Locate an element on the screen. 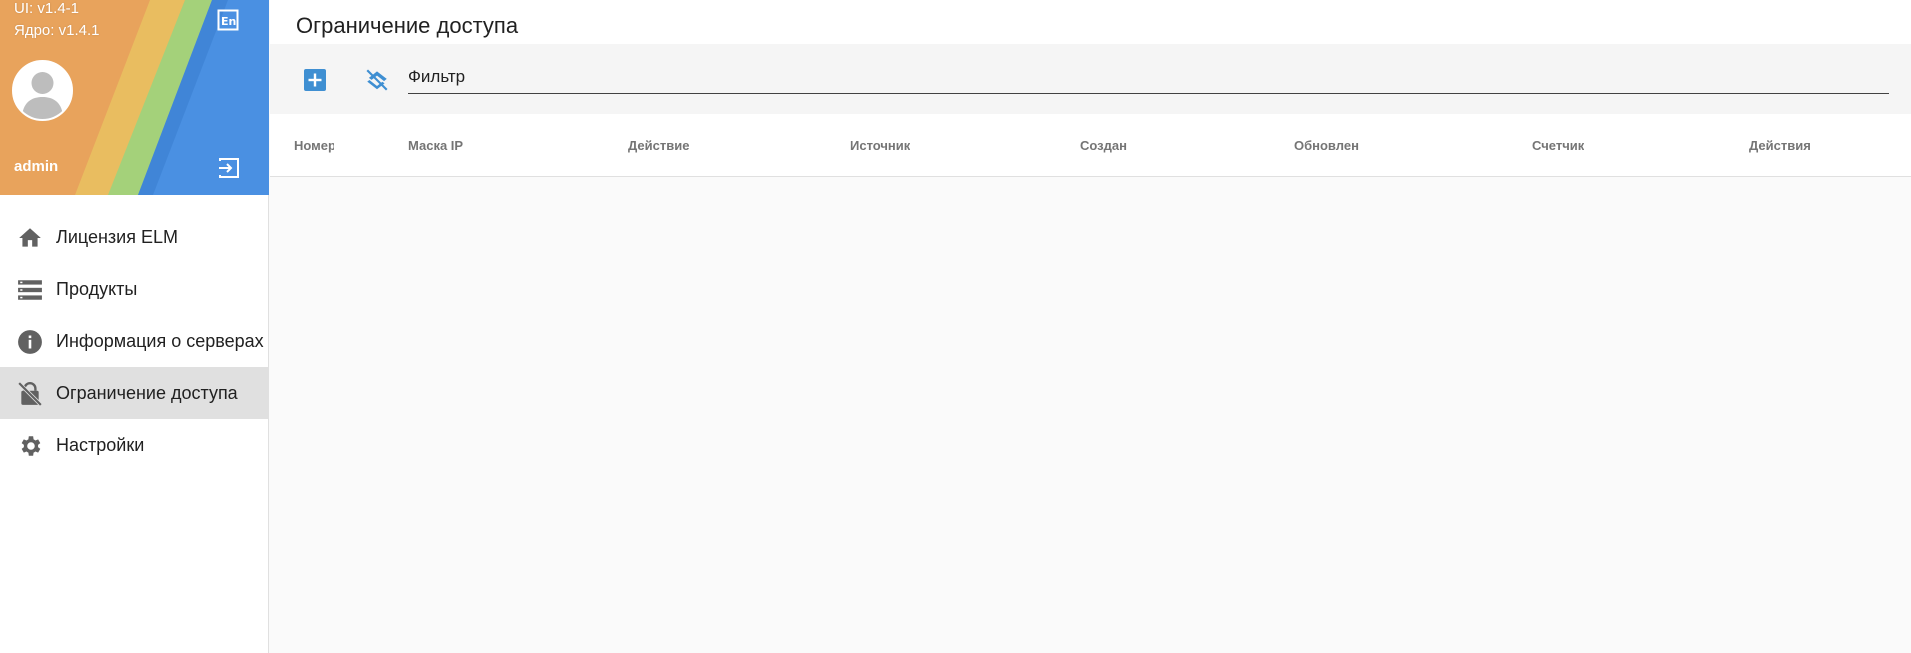  sidebar-header: UI: v1.4-1 Ядро: v1.4.1 En admin is located at coordinates (134, 97).